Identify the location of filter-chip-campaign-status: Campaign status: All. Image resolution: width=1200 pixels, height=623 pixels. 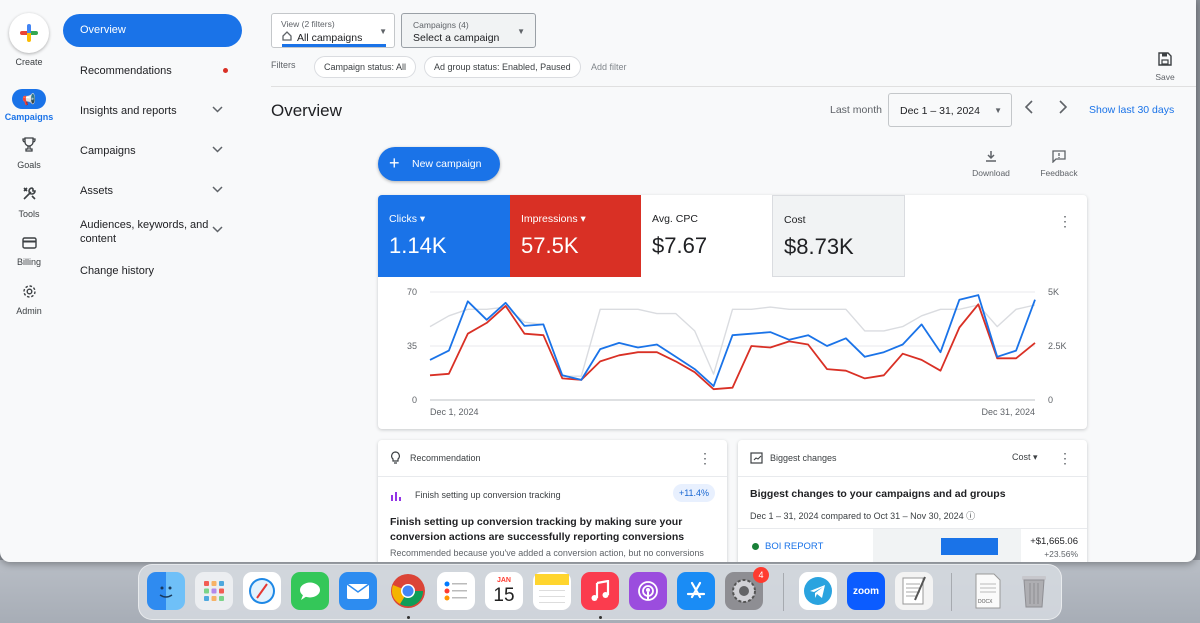
(365, 67).